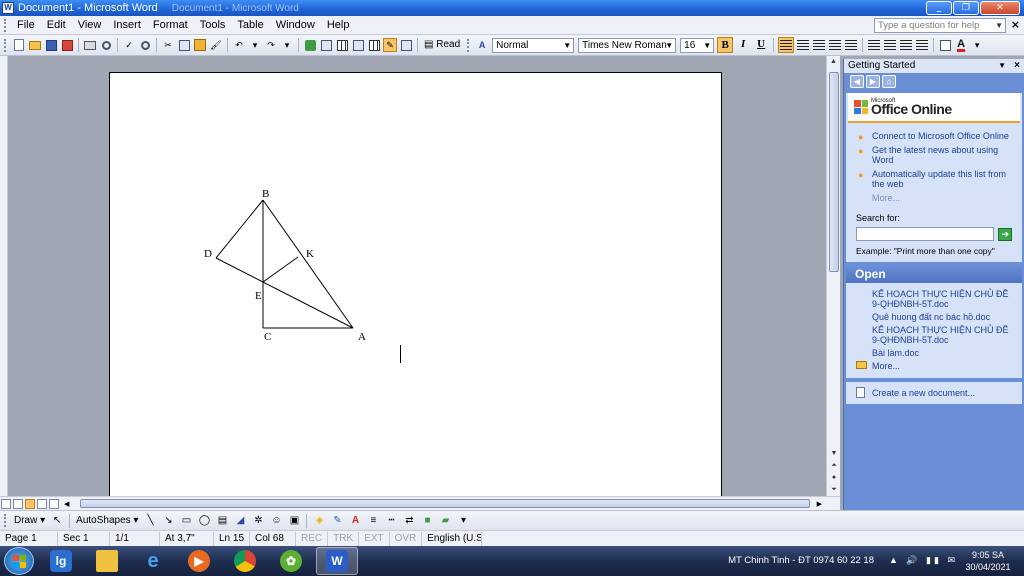 The image size is (1024, 576). What do you see at coordinates (922, 45) in the screenshot?
I see `increase-indent-icon` at bounding box center [922, 45].